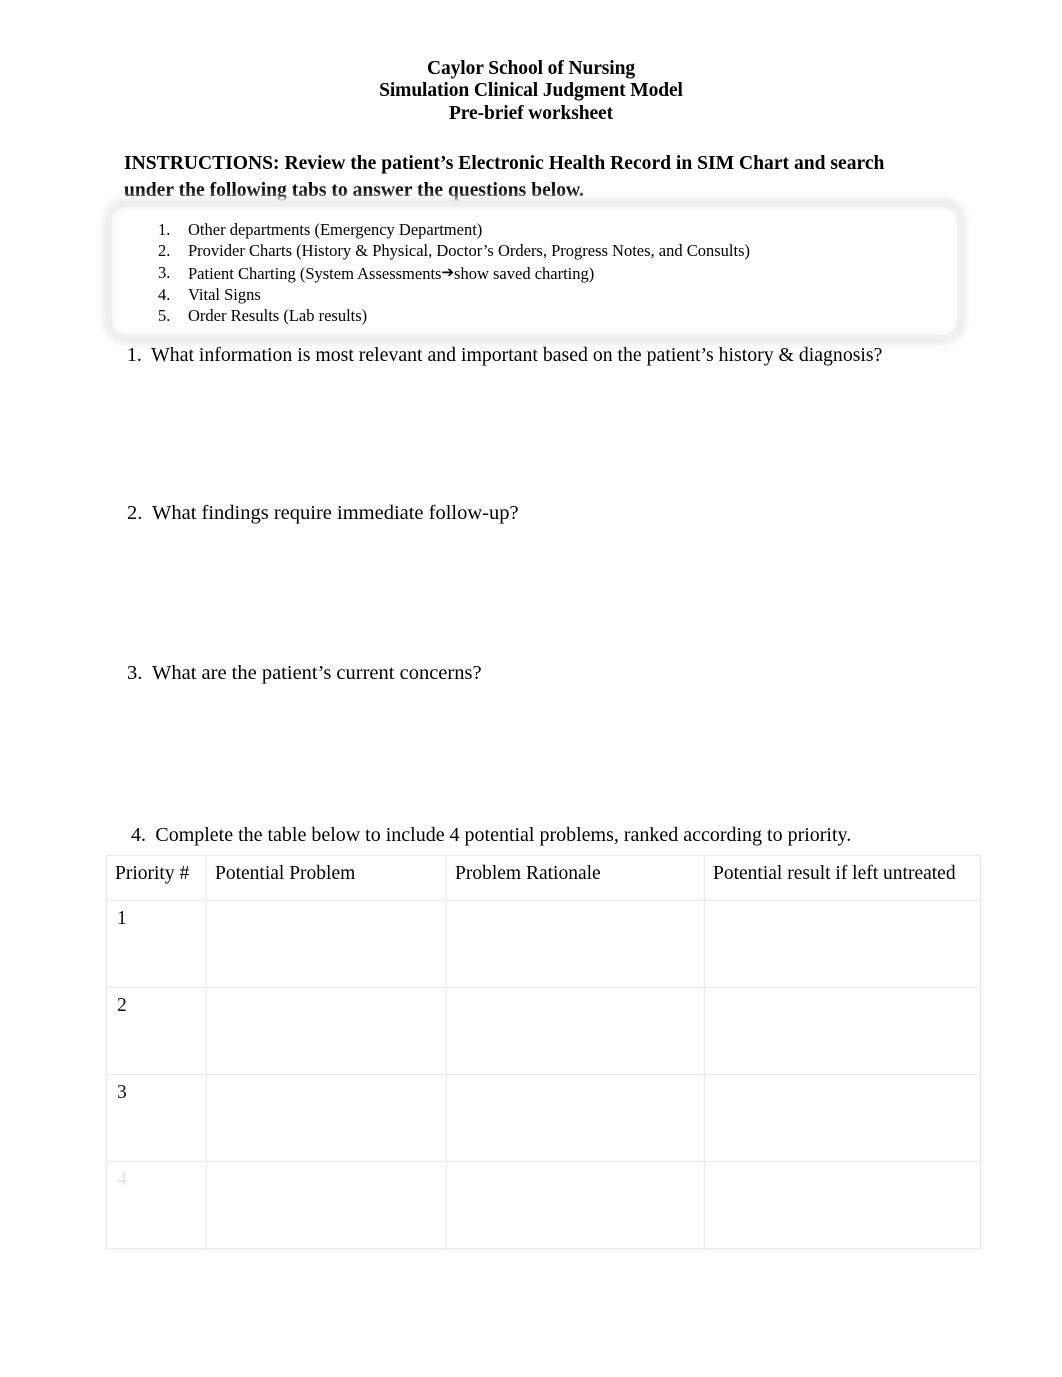 The height and width of the screenshot is (1377, 1062). What do you see at coordinates (156, 944) in the screenshot?
I see `cell-priority: 1` at bounding box center [156, 944].